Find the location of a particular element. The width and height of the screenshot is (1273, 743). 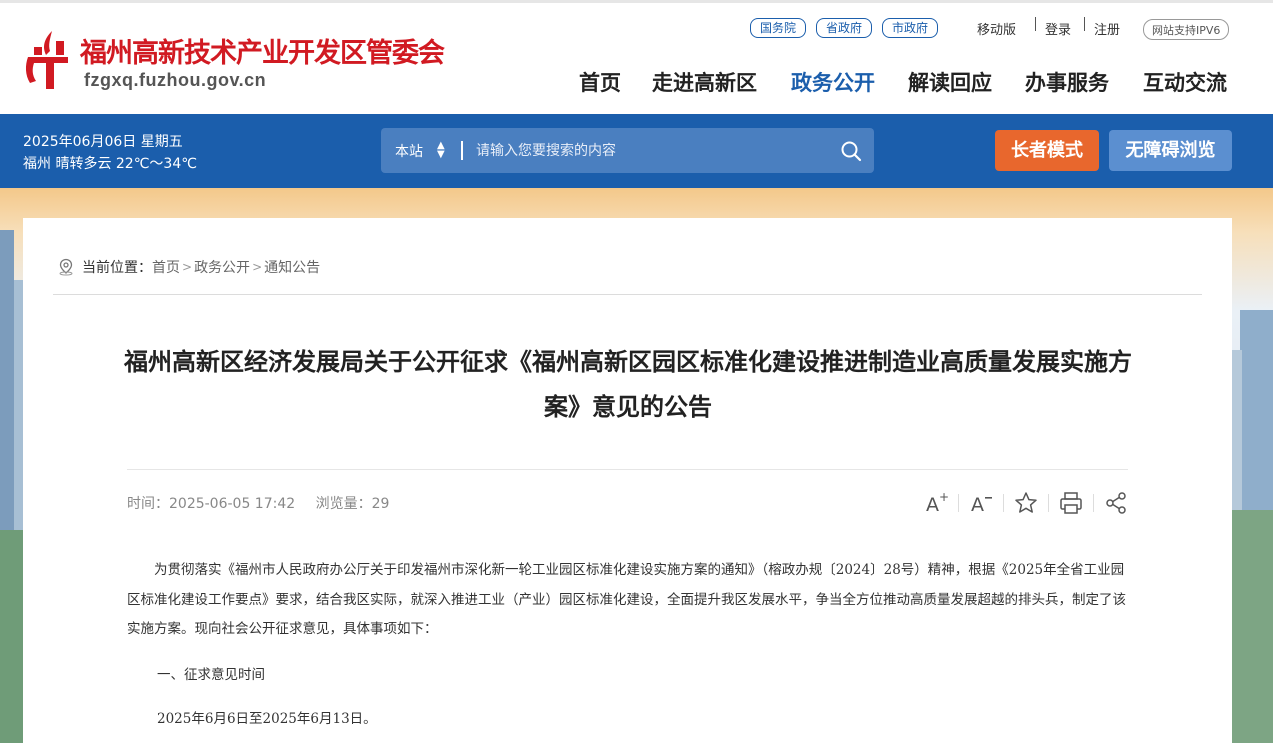

search-divider is located at coordinates (462, 150).